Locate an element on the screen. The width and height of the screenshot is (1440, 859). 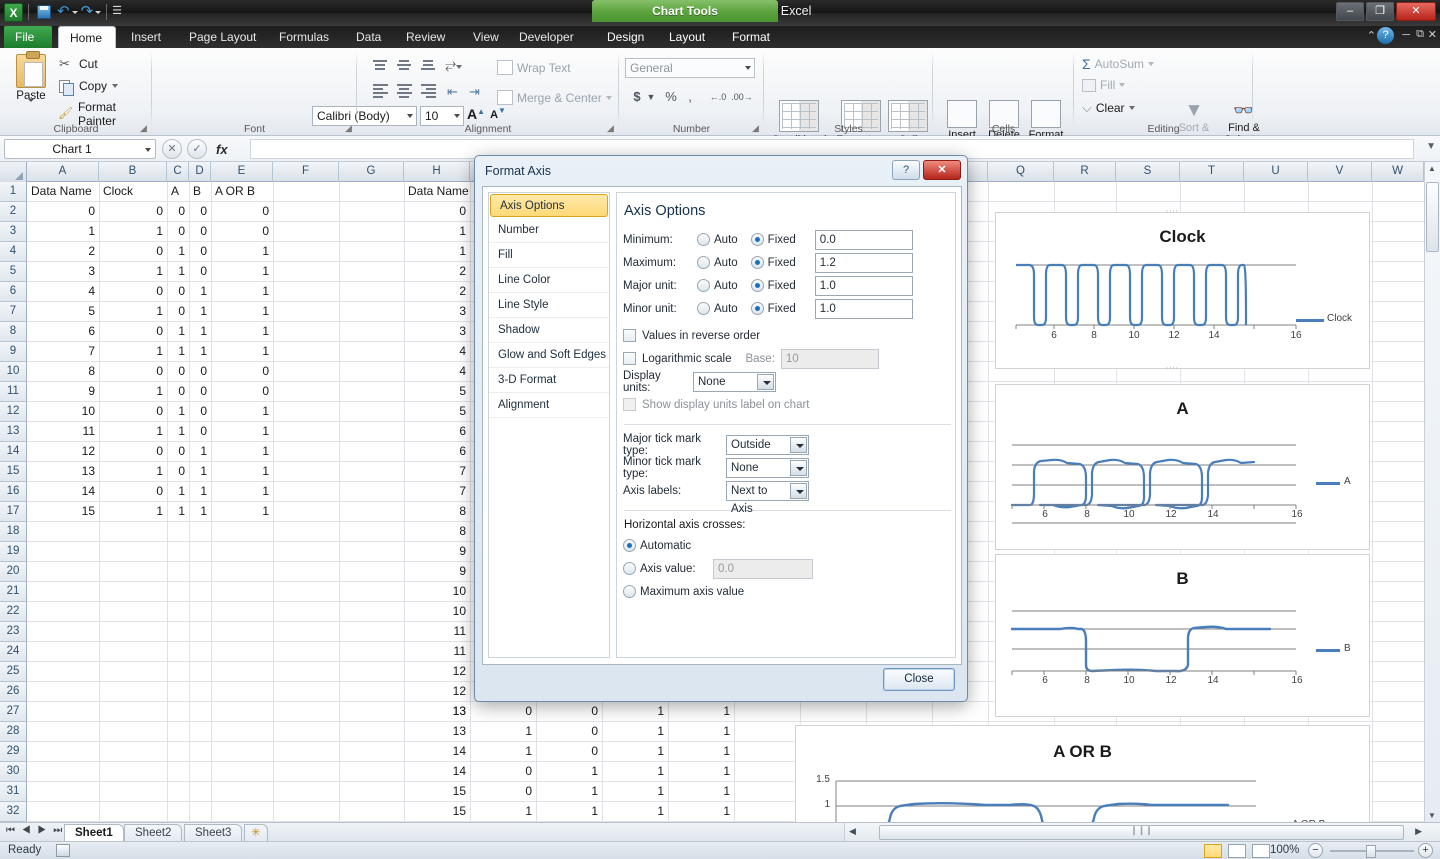
increase-decimal-button: ←.0 is located at coordinates (718, 97).